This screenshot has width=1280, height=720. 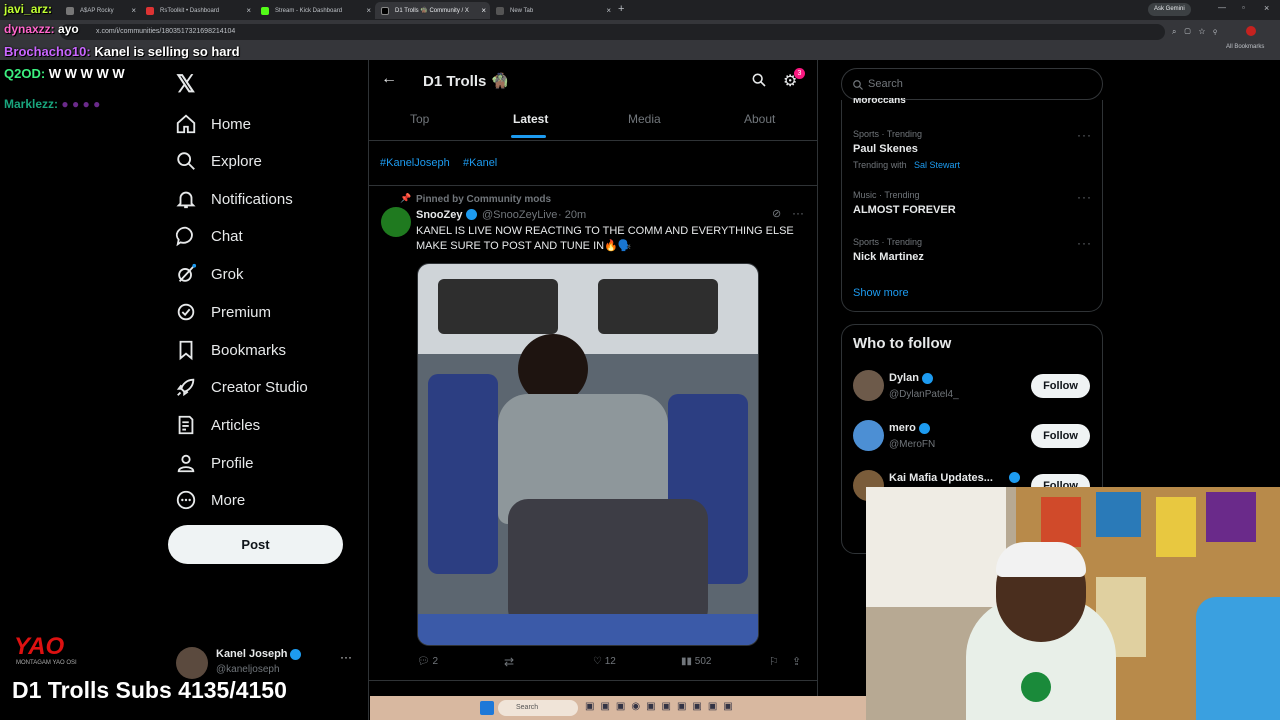 What do you see at coordinates (759, 119) in the screenshot?
I see `tab-about: About` at bounding box center [759, 119].